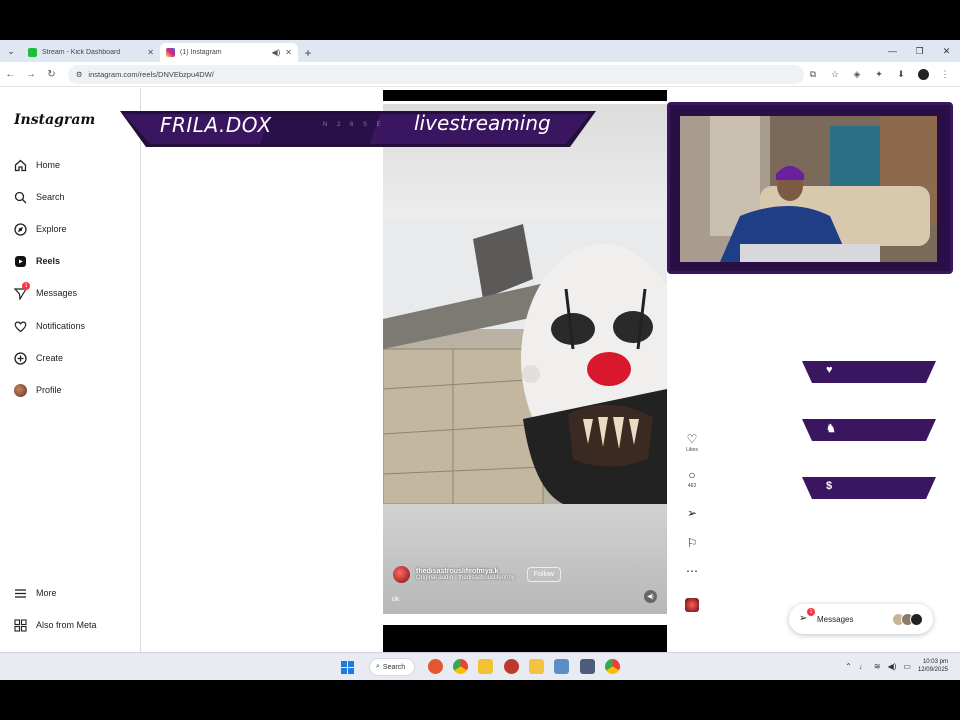 This screenshot has height=720, width=960. Describe the element at coordinates (877, 666) in the screenshot. I see `wifi-icon: ≋` at that location.